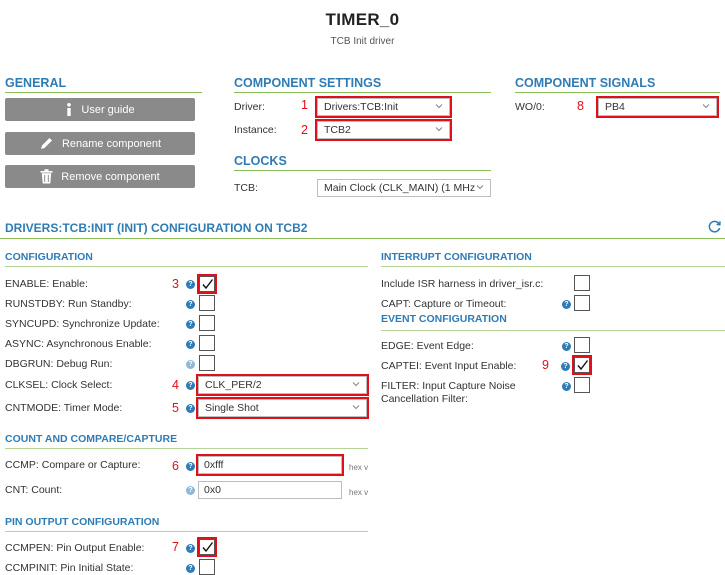 Image resolution: width=725 pixels, height=575 pixels. Describe the element at coordinates (362, 170) in the screenshot. I see `clocks-divider` at that location.